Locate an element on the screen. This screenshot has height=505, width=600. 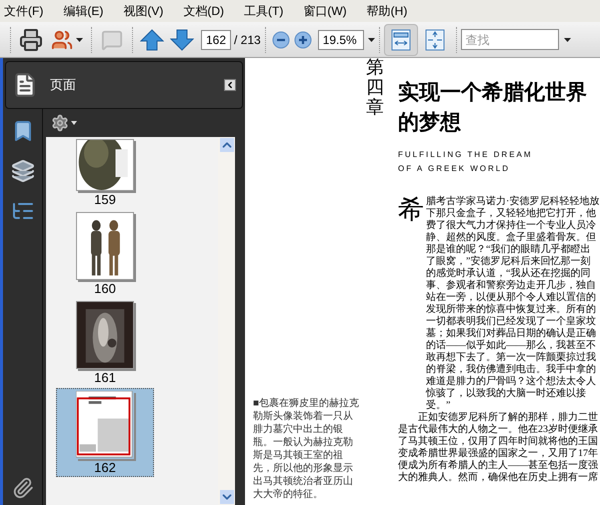
zoom-out-button is located at coordinates (281, 39).